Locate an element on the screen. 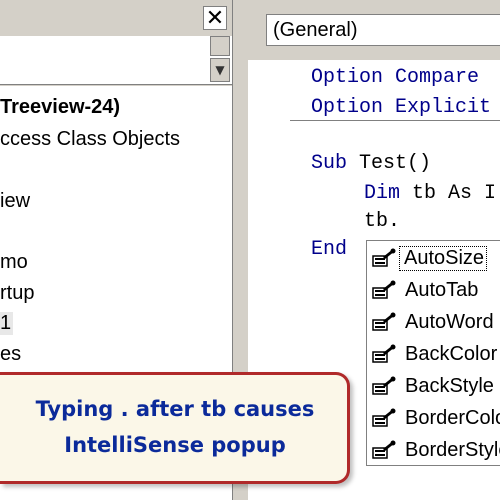  code-line: End is located at coordinates (329, 249).